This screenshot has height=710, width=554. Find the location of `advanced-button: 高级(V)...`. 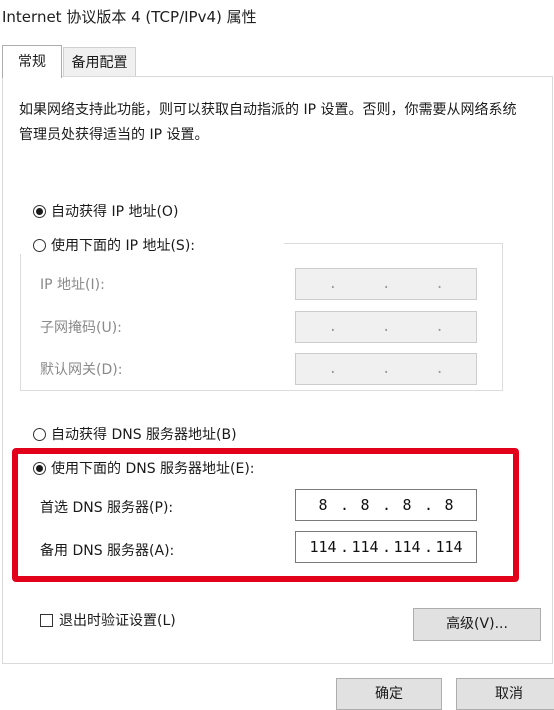

advanced-button: 高级(V)... is located at coordinates (477, 624).